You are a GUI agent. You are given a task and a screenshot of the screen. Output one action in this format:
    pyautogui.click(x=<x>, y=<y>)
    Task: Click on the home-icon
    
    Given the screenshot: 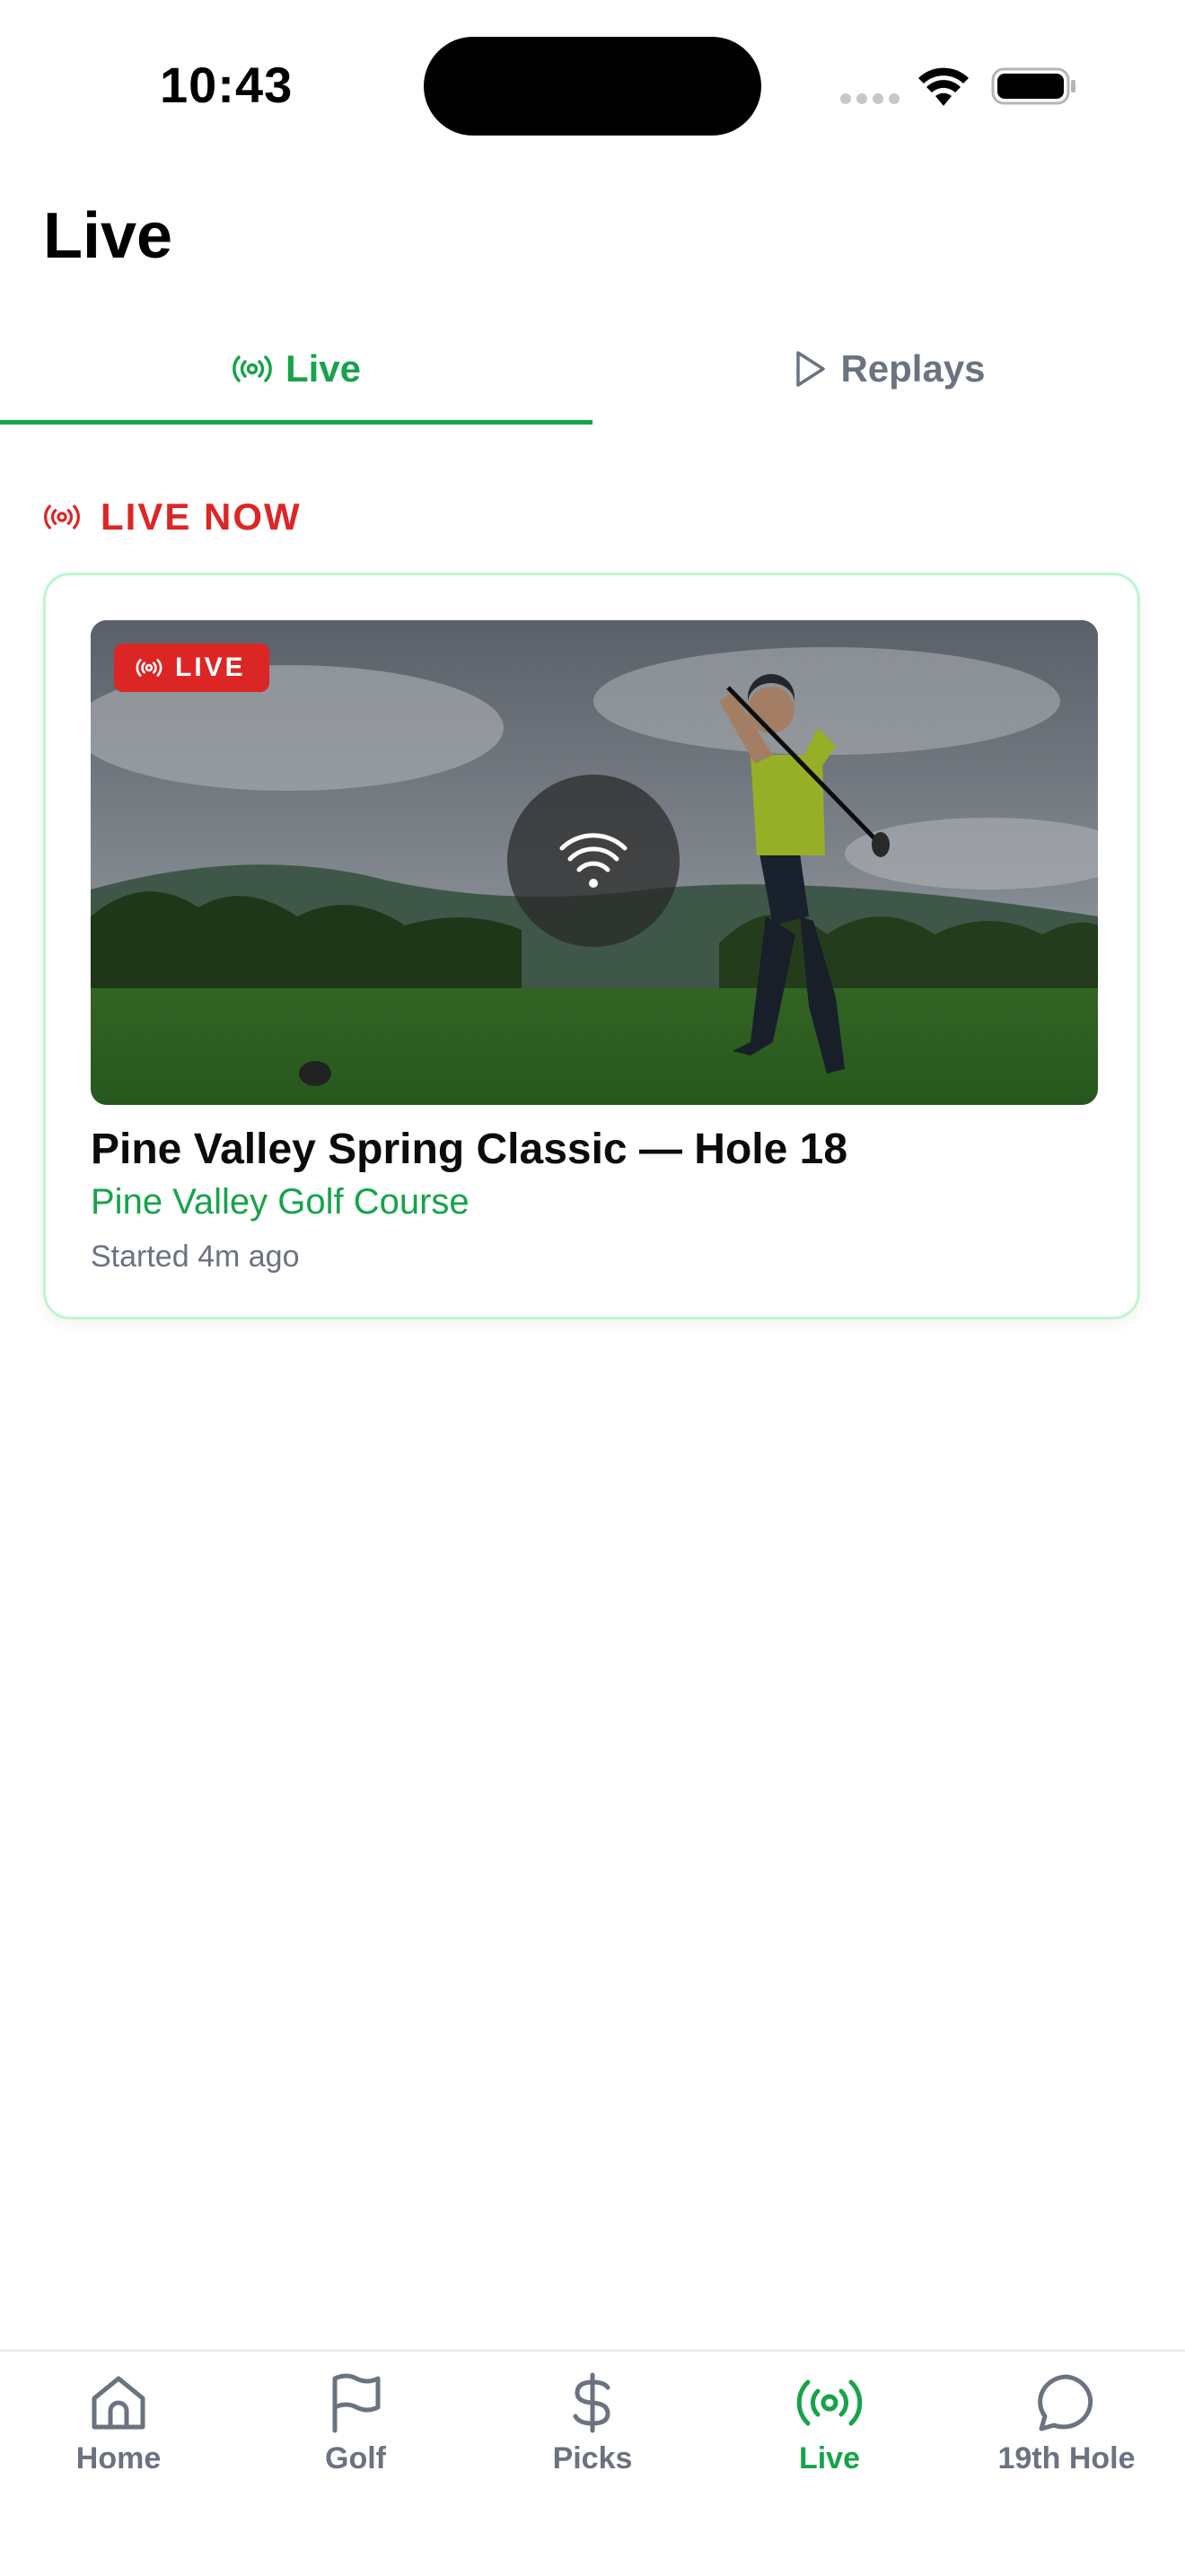 What is the action you would take?
    pyautogui.click(x=118, y=2403)
    